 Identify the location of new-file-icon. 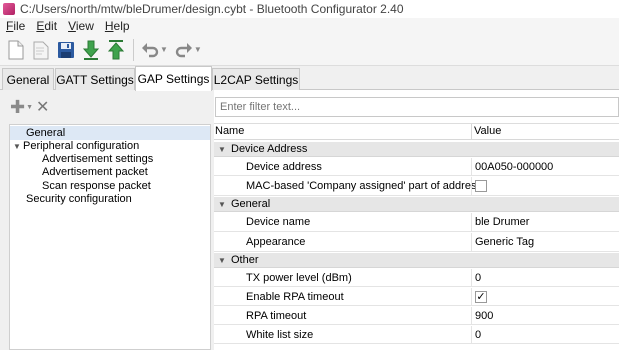
(16, 50).